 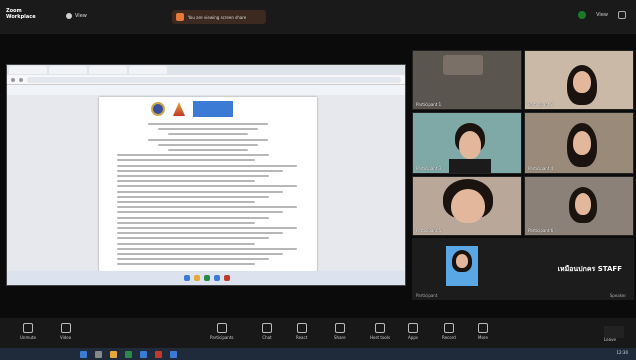 I want to click on participant-name: Participant 5, so click(x=429, y=230).